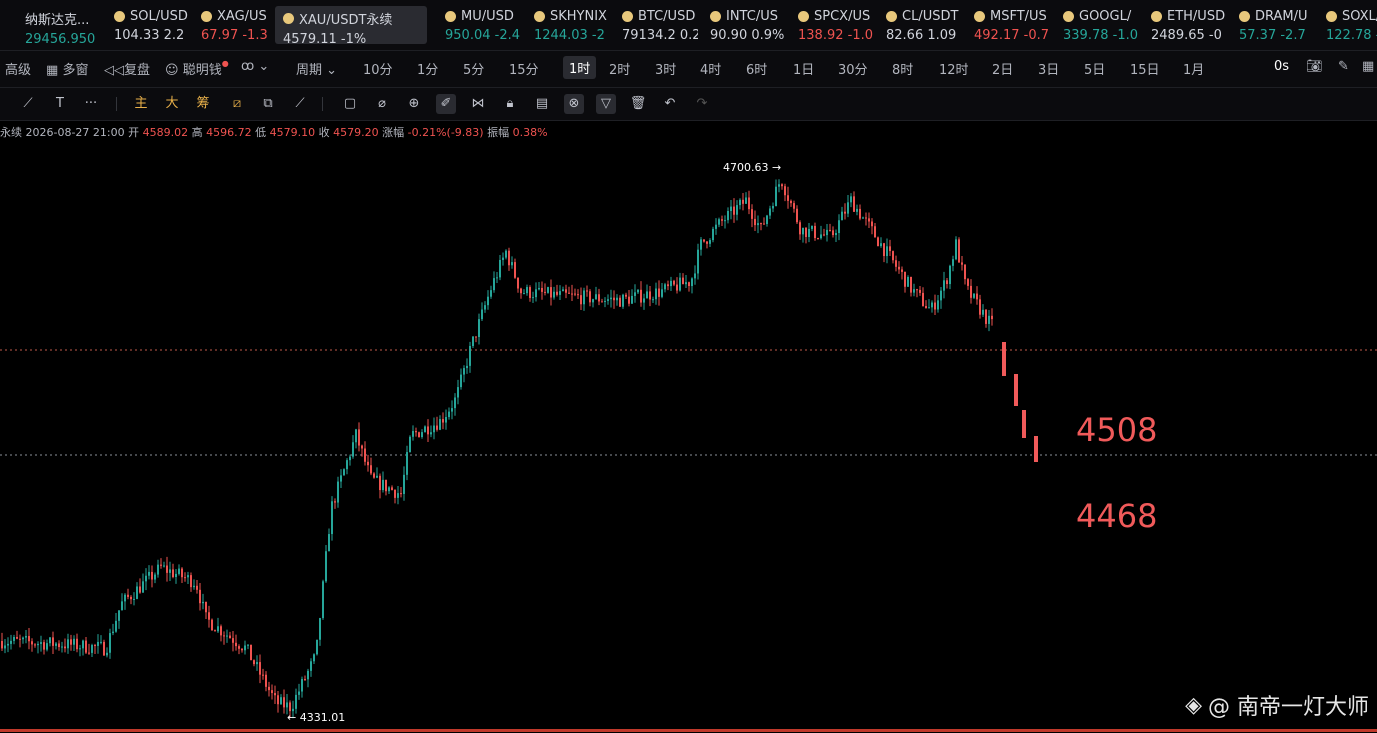  What do you see at coordinates (756, 68) in the screenshot?
I see `timeframe-8: 6时` at bounding box center [756, 68].